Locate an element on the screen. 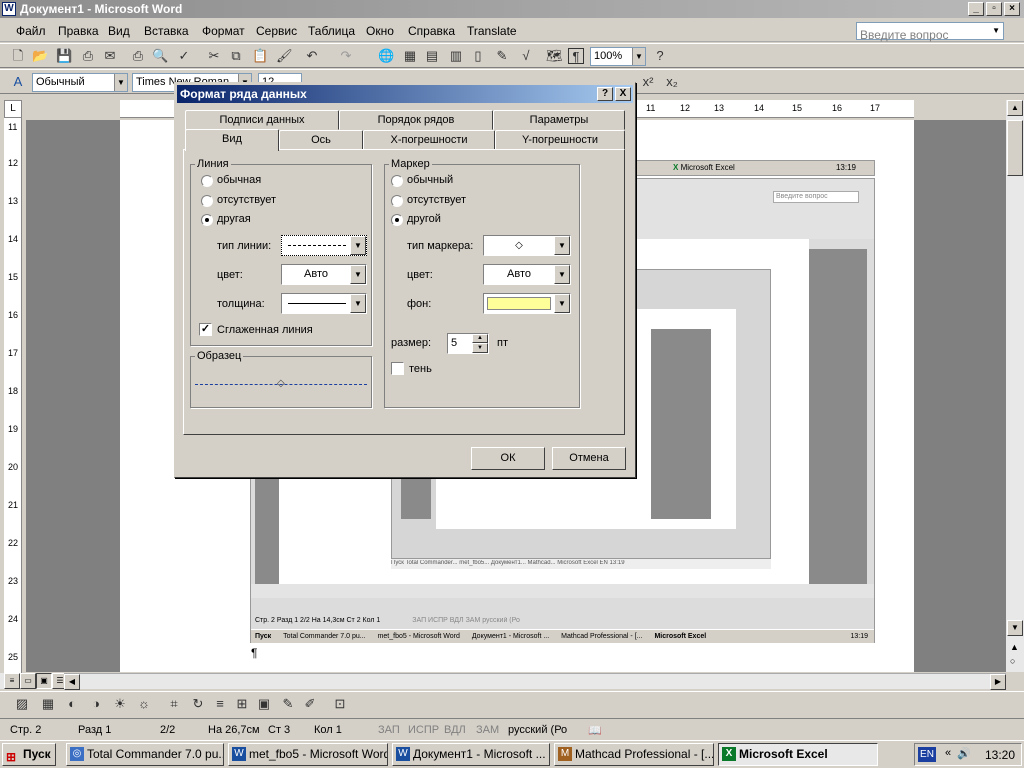 Image resolution: width=1024 pixels, height=768 pixels. ok-button: ОК is located at coordinates (508, 458).